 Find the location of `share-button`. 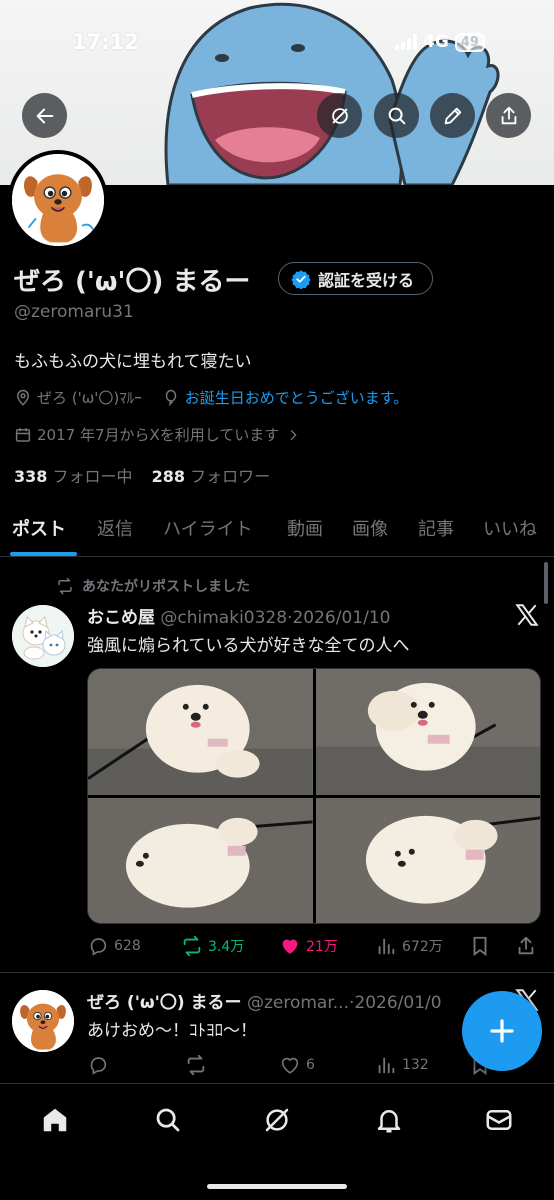

share-button is located at coordinates (508, 115).